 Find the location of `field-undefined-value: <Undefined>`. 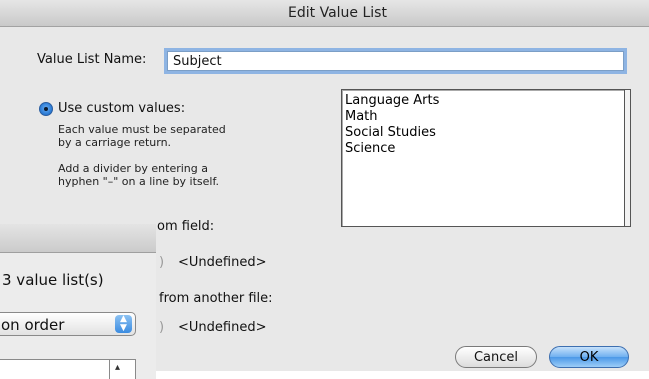

field-undefined-value: <Undefined> is located at coordinates (222, 262).